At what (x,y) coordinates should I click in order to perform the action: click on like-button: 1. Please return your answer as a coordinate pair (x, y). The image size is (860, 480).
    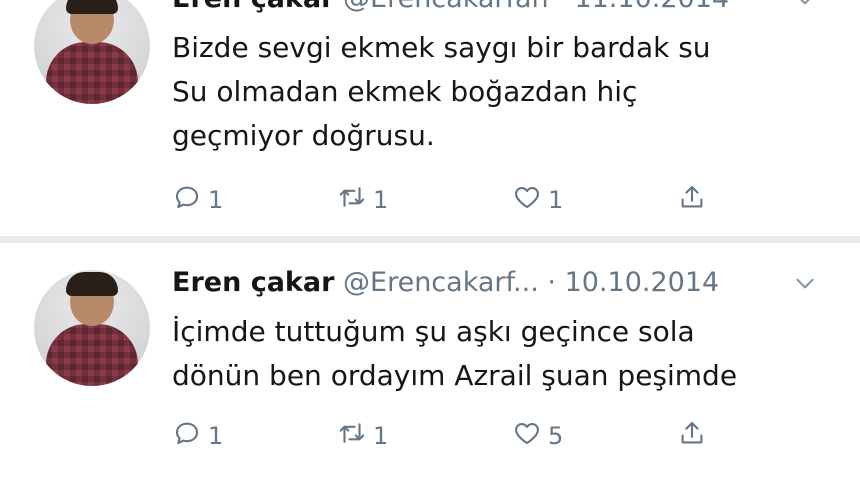
    Looking at the image, I should click on (537, 200).